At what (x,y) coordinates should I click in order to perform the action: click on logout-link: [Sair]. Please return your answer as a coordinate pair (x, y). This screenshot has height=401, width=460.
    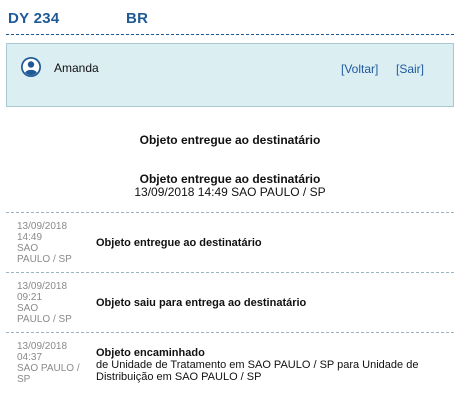
    Looking at the image, I should click on (410, 69).